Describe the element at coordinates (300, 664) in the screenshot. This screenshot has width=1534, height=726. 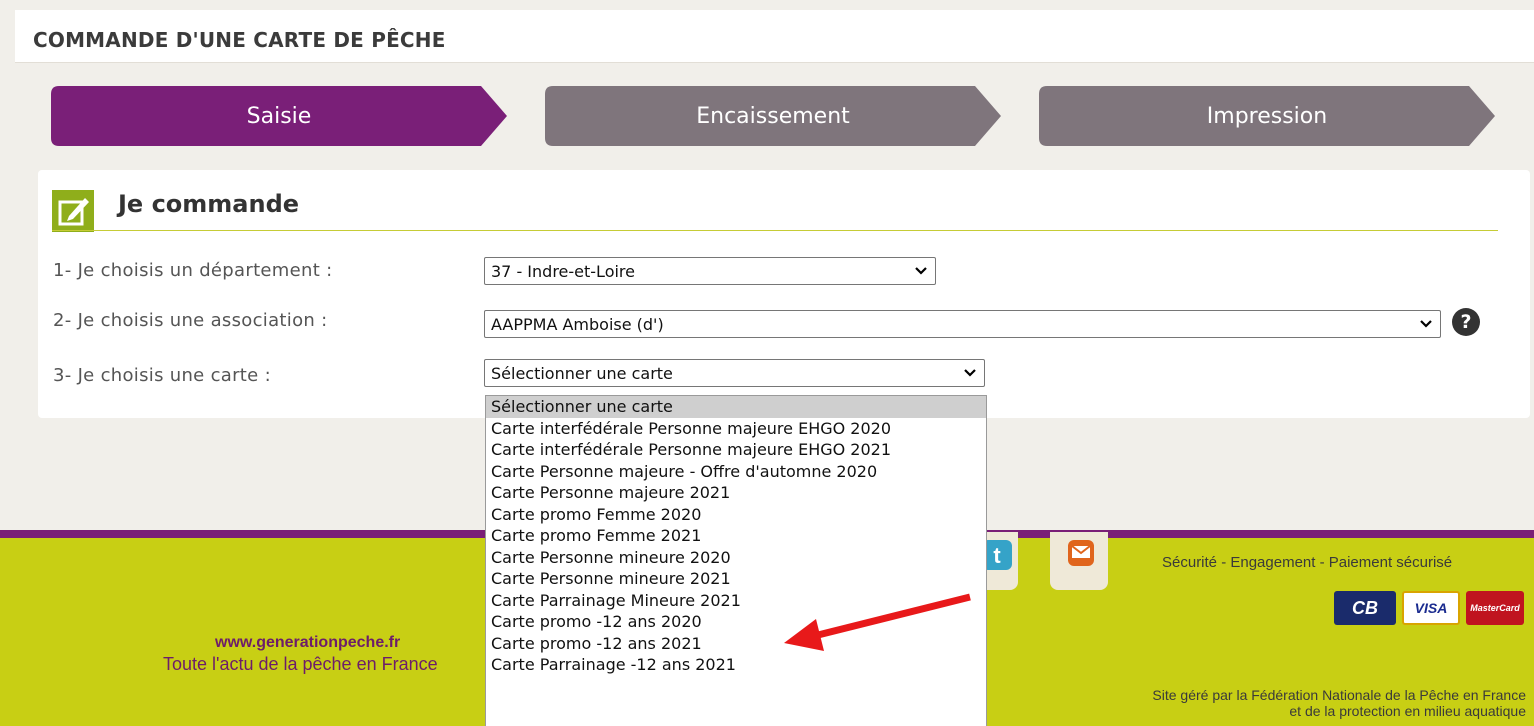
I see `footer-tagline: Toute l'actu de la pêche en France` at that location.